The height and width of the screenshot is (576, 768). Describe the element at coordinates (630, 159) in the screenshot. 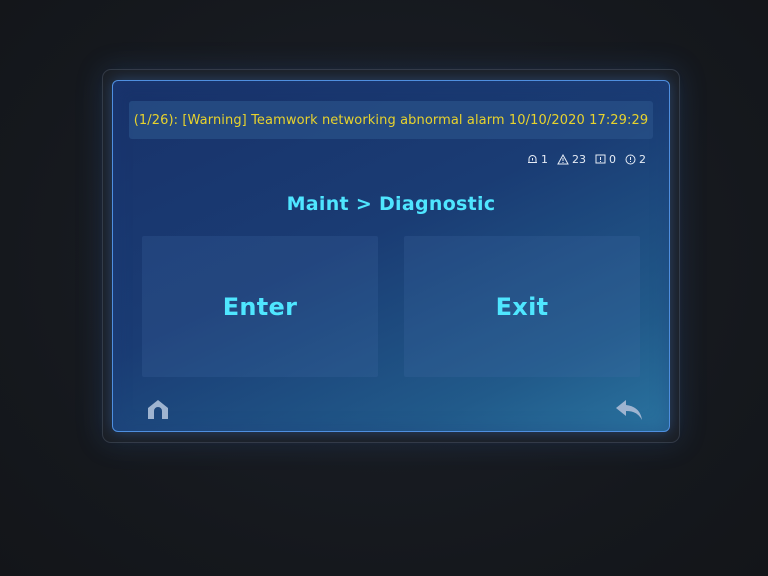

I see `info-circle-icon` at that location.